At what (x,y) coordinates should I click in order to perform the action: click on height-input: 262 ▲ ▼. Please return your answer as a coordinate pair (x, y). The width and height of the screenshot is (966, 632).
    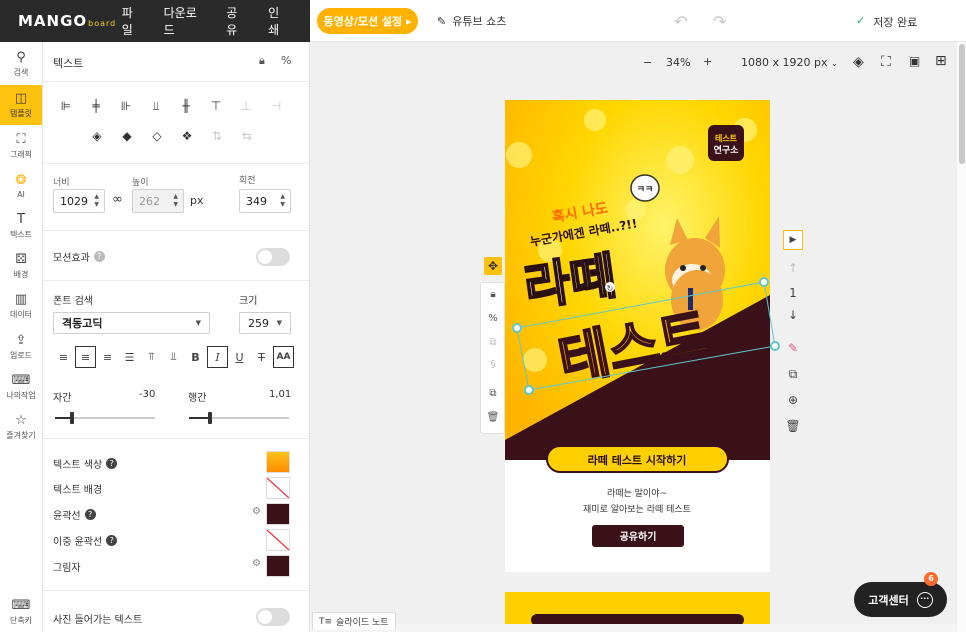
    Looking at the image, I should click on (158, 201).